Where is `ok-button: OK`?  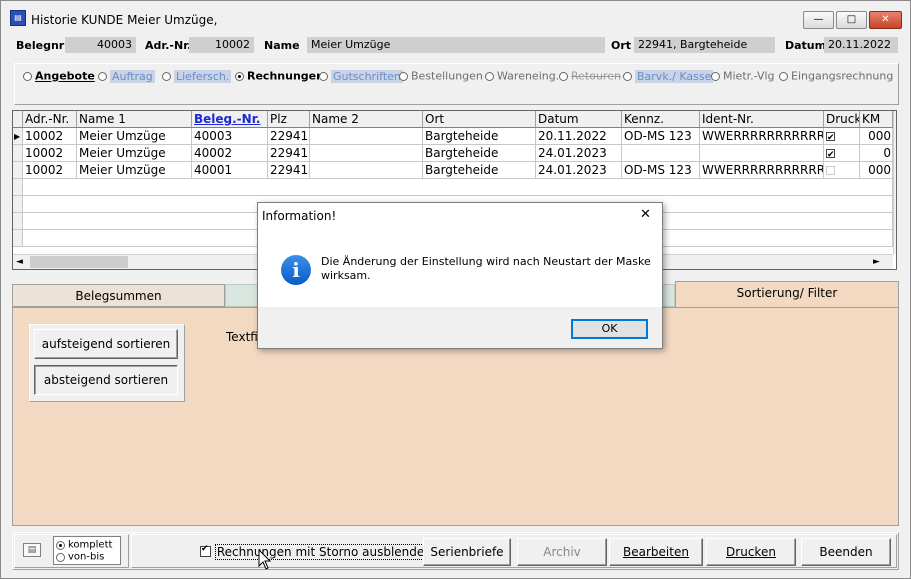 ok-button: OK is located at coordinates (609, 329).